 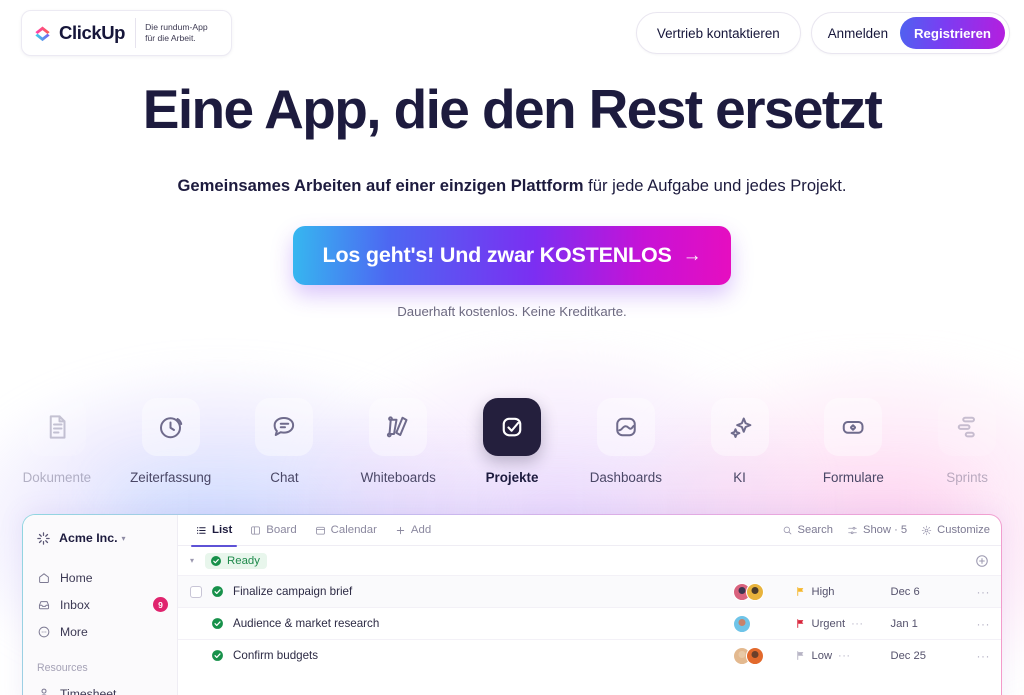 I want to click on table-row: Confirm budgets Low ··· Dec 25 ···, so click(x=589, y=655).